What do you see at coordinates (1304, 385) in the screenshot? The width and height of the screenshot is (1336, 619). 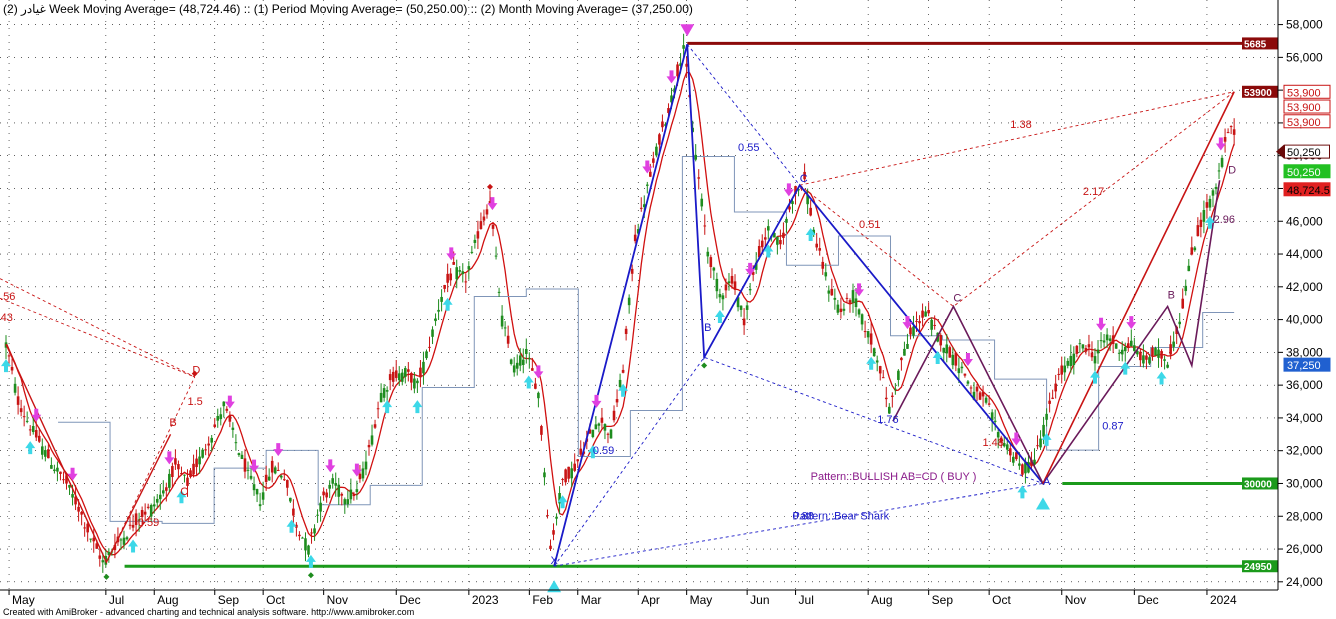 I see `y-tick-label: 36,000` at bounding box center [1304, 385].